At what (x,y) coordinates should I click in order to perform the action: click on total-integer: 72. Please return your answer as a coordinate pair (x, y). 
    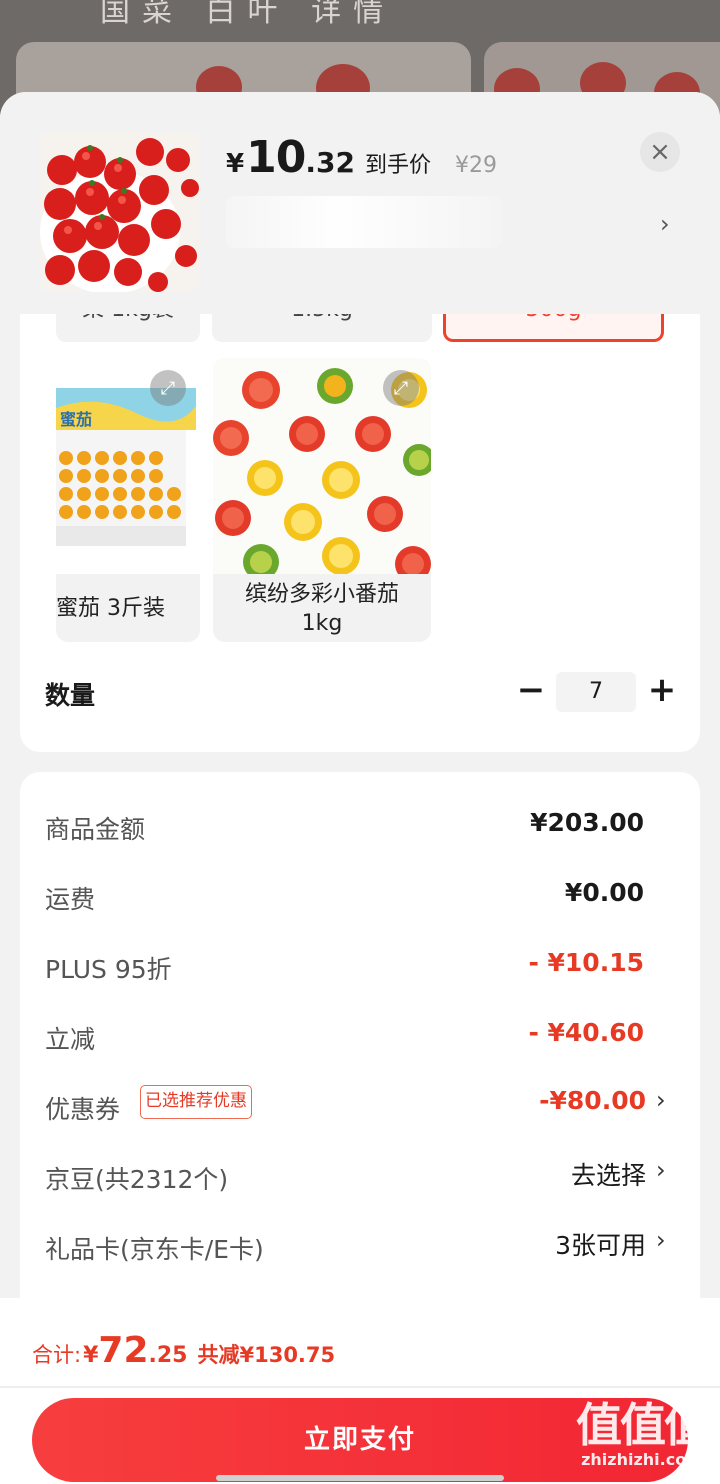
    Looking at the image, I should click on (123, 1350).